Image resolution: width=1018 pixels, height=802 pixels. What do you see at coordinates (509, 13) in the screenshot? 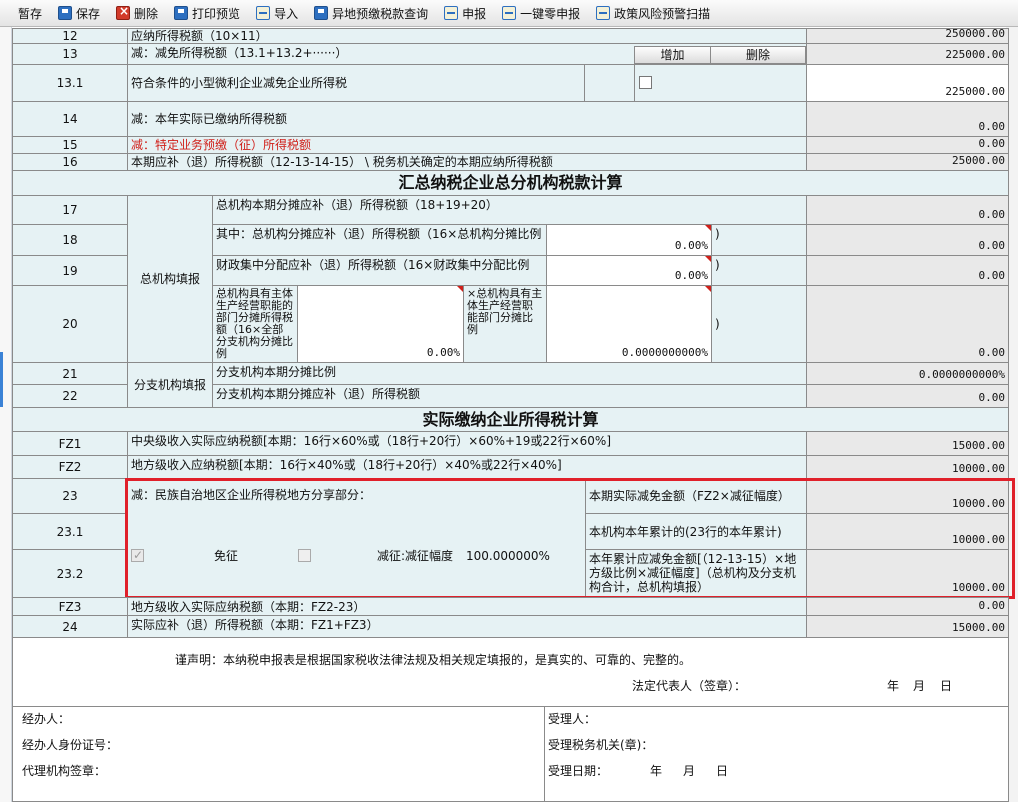
I see `zero-declare-icon` at bounding box center [509, 13].